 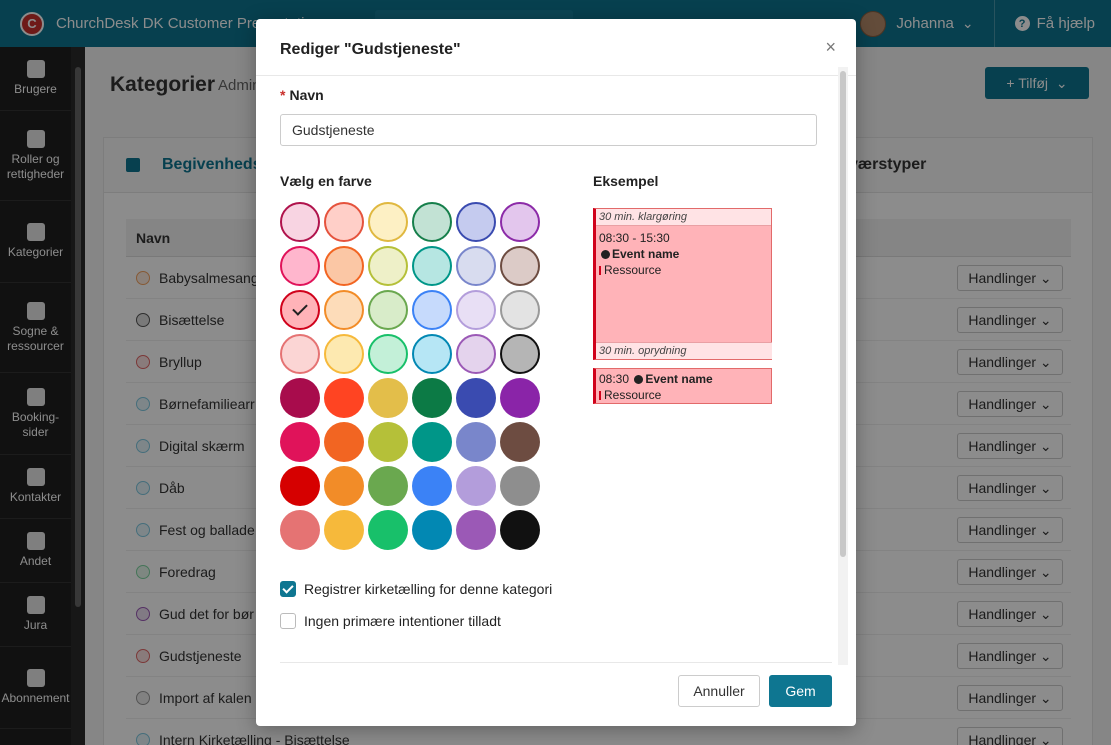 What do you see at coordinates (288, 589) in the screenshot?
I see `church-count-checkbox` at bounding box center [288, 589].